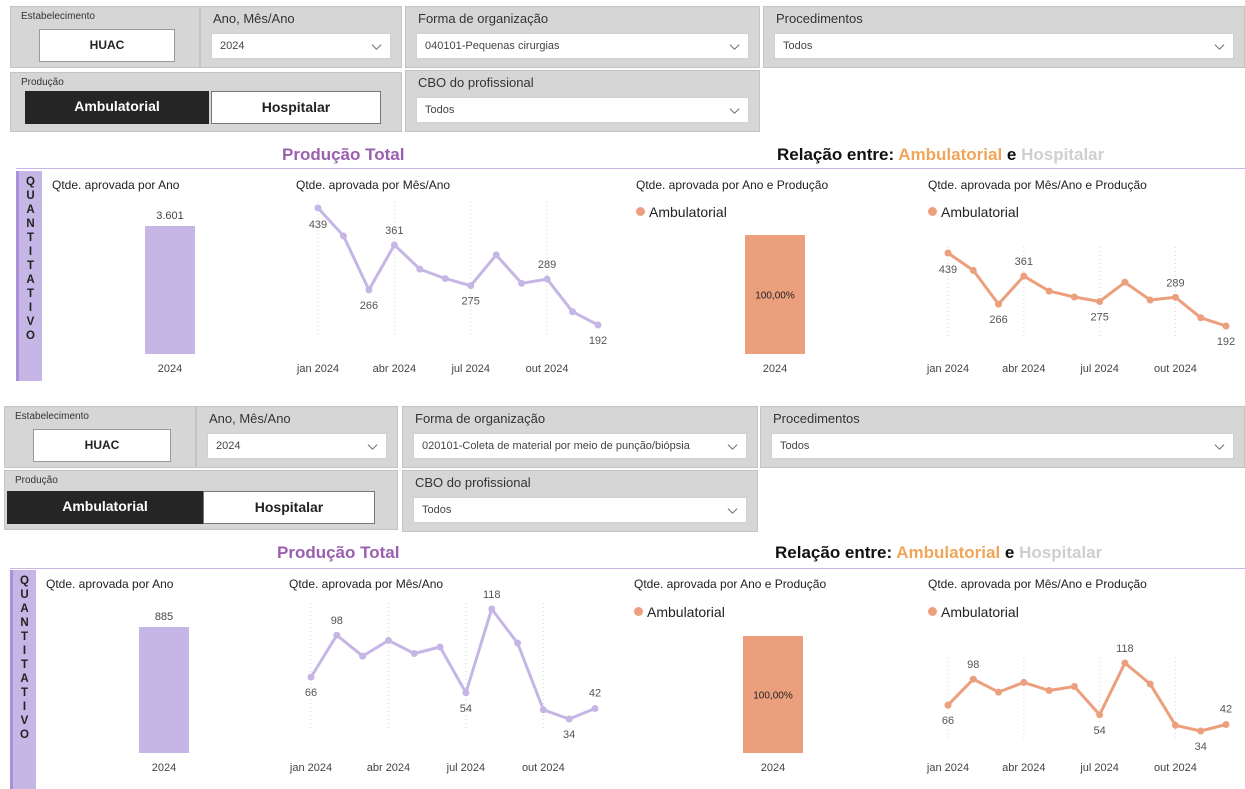 The height and width of the screenshot is (789, 1245). Describe the element at coordinates (1037, 185) in the screenshot. I see `visual-title-por-mes-producao: Qtde. aprovada por Mês/Ano e Produção` at that location.